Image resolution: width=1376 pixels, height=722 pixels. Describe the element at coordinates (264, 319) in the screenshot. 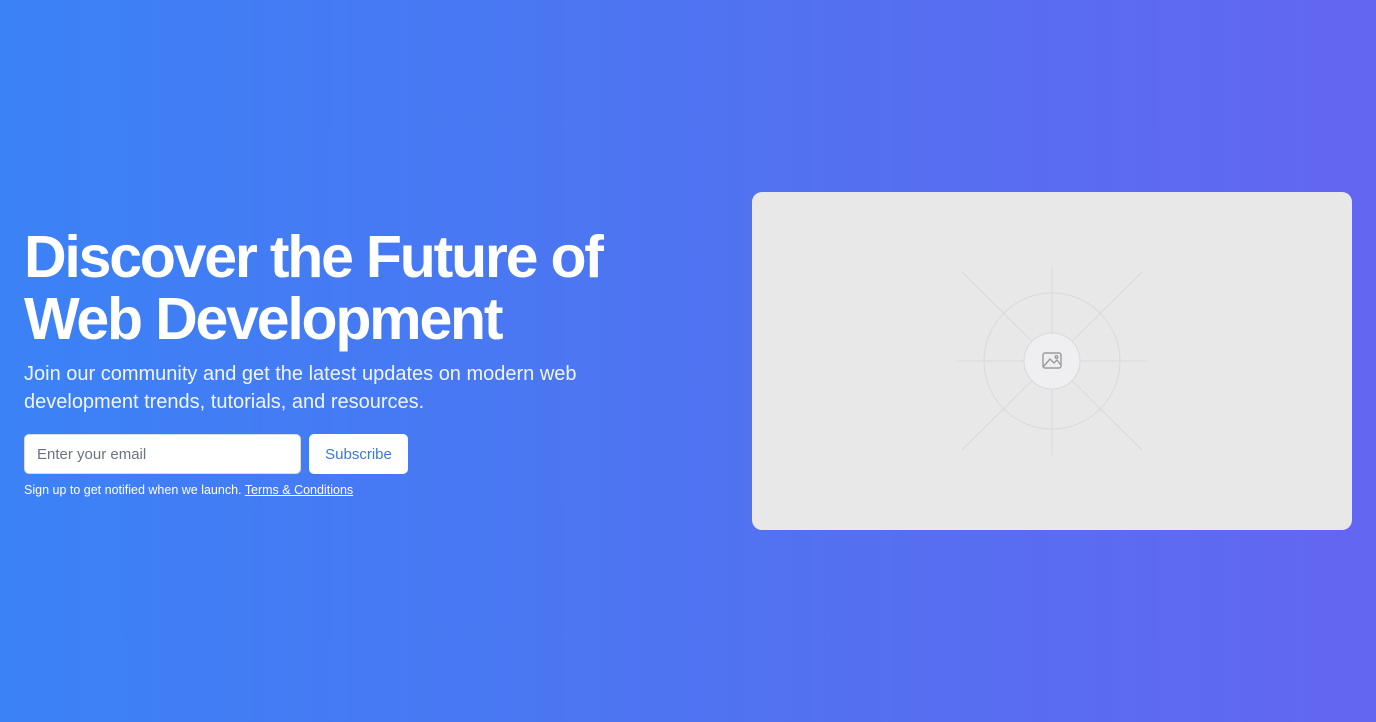

I see `headline-line-2: Web Development` at that location.